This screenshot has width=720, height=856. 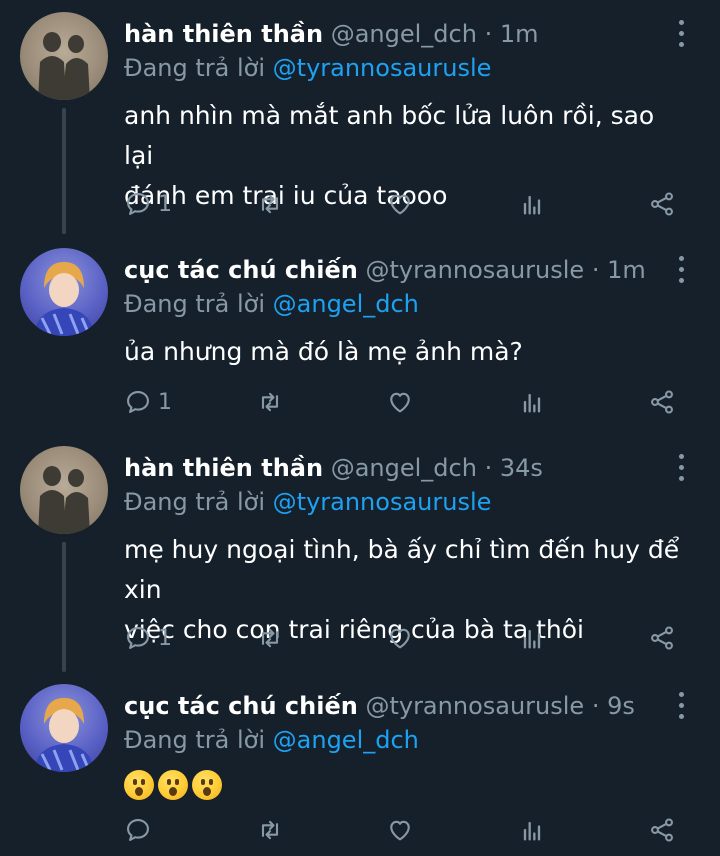 I want to click on tweet-header: cục tác chú chiến @tyrannosaurusle · 1m, so click(x=385, y=270).